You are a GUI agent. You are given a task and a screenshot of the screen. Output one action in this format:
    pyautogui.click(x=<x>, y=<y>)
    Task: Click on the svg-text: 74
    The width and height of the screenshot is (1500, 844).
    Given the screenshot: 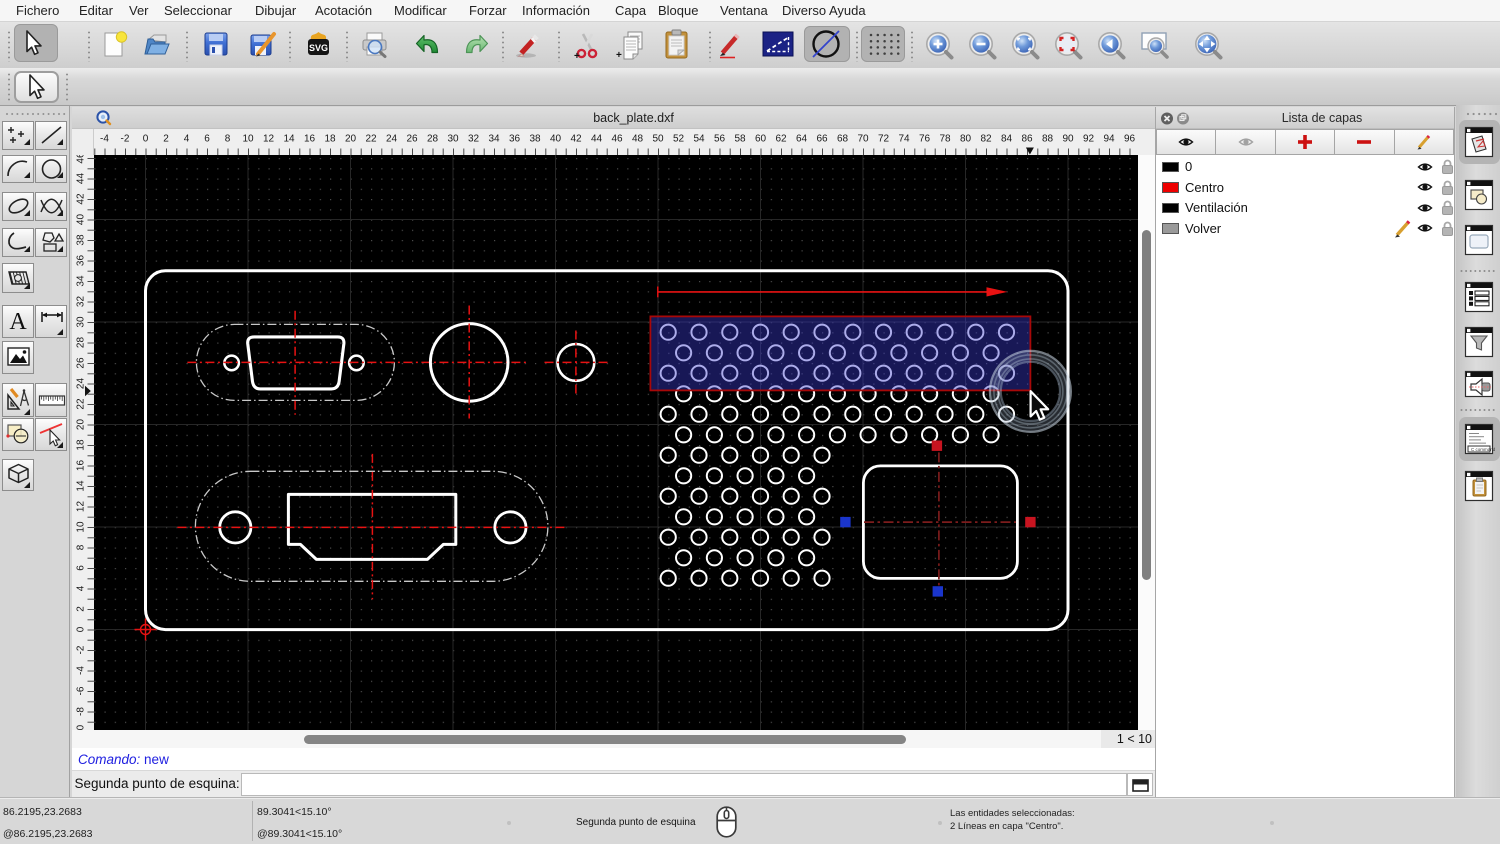 What is the action you would take?
    pyautogui.click(x=904, y=139)
    